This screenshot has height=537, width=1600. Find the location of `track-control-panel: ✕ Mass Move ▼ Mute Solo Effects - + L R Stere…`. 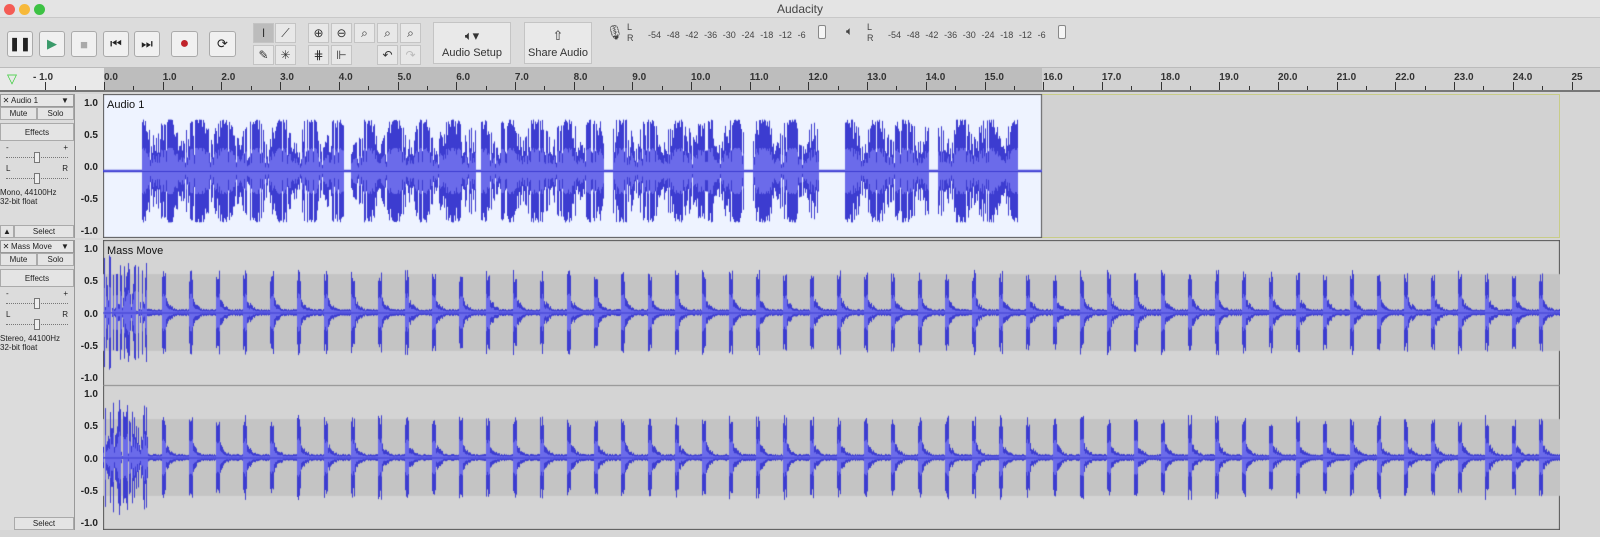

track-control-panel: ✕ Mass Move ▼ Mute Solo Effects - + L R Stere… is located at coordinates (37, 385).